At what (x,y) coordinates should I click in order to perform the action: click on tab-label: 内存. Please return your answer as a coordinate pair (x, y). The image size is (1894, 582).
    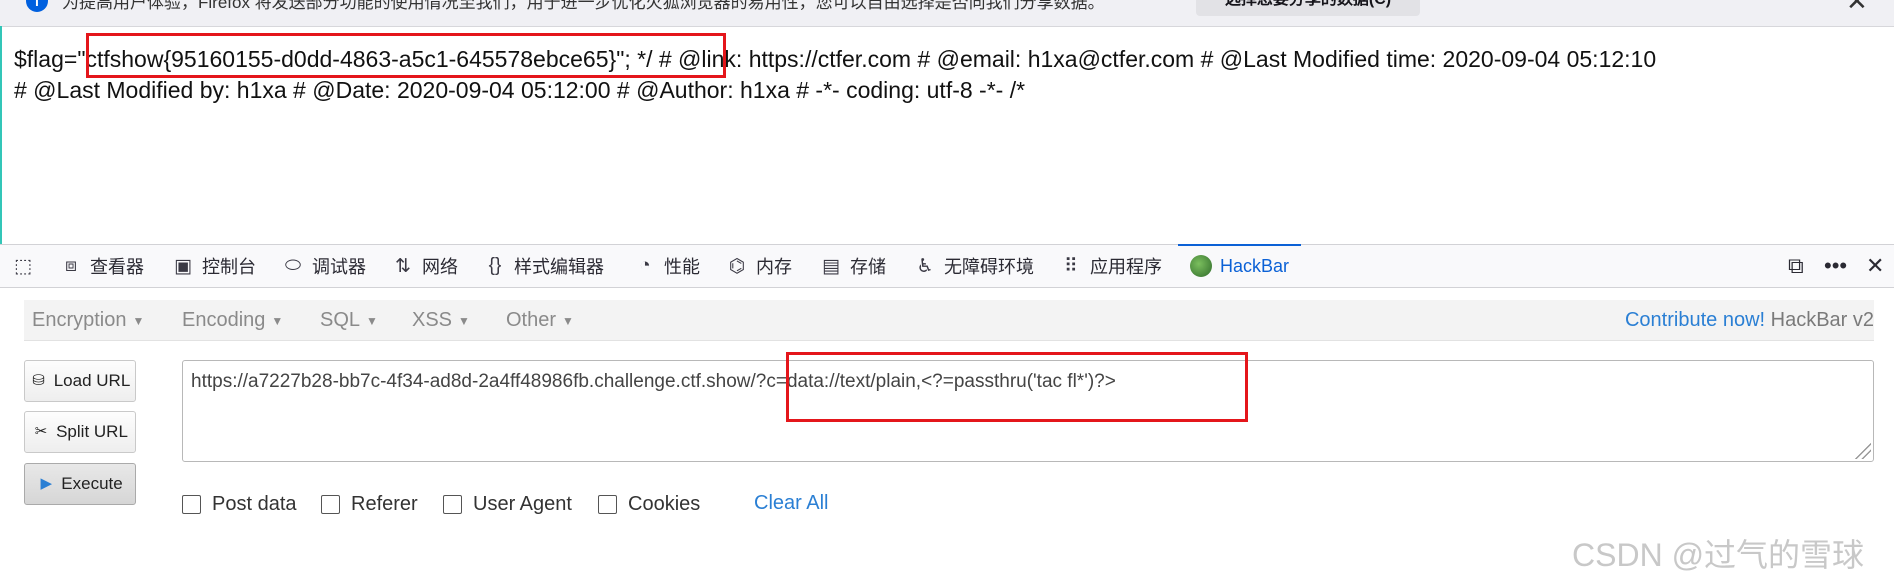
    Looking at the image, I should click on (774, 267).